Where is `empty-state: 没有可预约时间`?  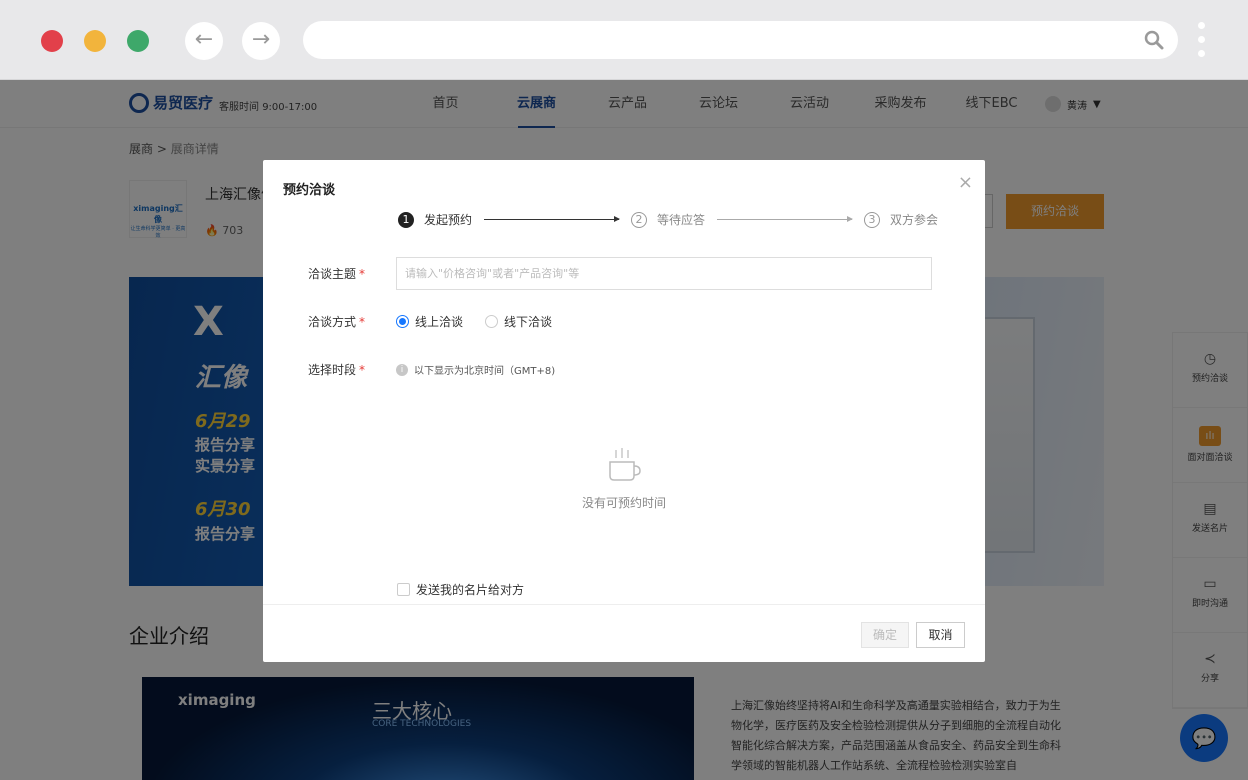 empty-state: 没有可预约时间 is located at coordinates (624, 476).